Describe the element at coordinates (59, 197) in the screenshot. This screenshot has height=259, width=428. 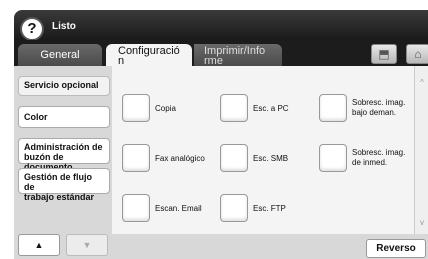
I see `nav-item-label-line2: trabajo estándar` at that location.